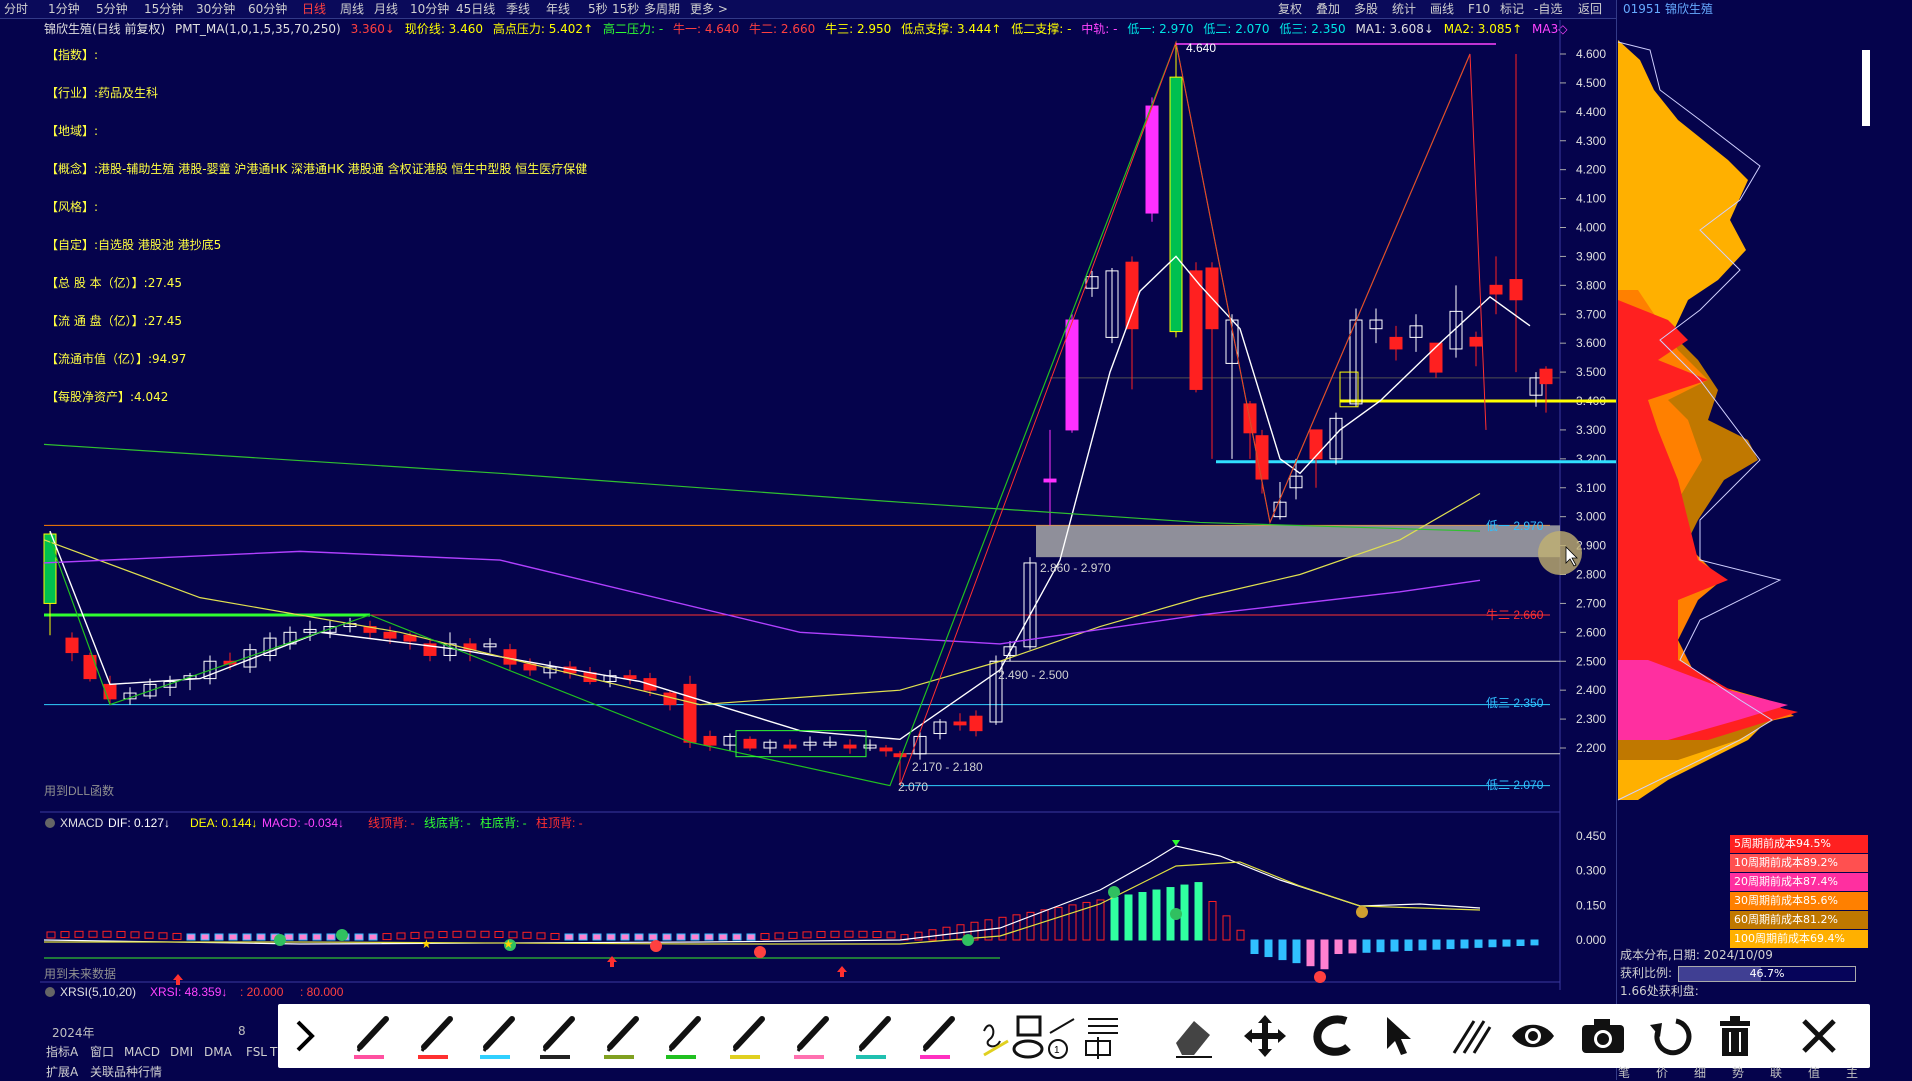 This screenshot has width=1912, height=1081. Describe the element at coordinates (62, 1052) in the screenshot. I see `bottom-tab-0: 指标A` at that location.